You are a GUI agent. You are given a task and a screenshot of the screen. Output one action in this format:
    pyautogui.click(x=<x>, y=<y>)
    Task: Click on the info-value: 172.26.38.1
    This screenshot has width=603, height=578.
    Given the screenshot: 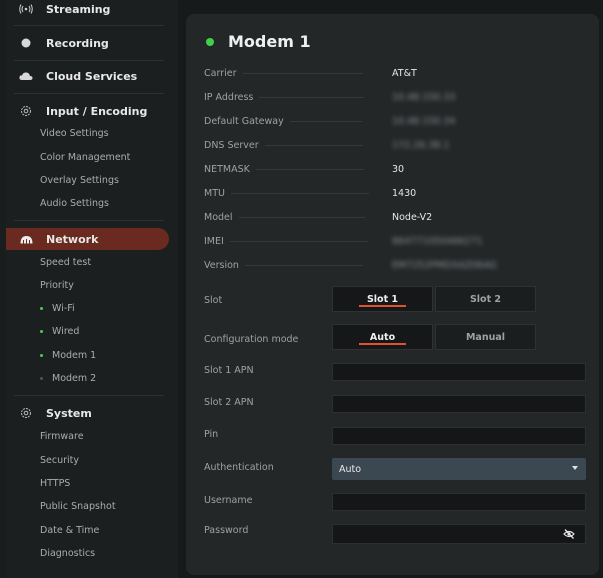 What is the action you would take?
    pyautogui.click(x=421, y=145)
    